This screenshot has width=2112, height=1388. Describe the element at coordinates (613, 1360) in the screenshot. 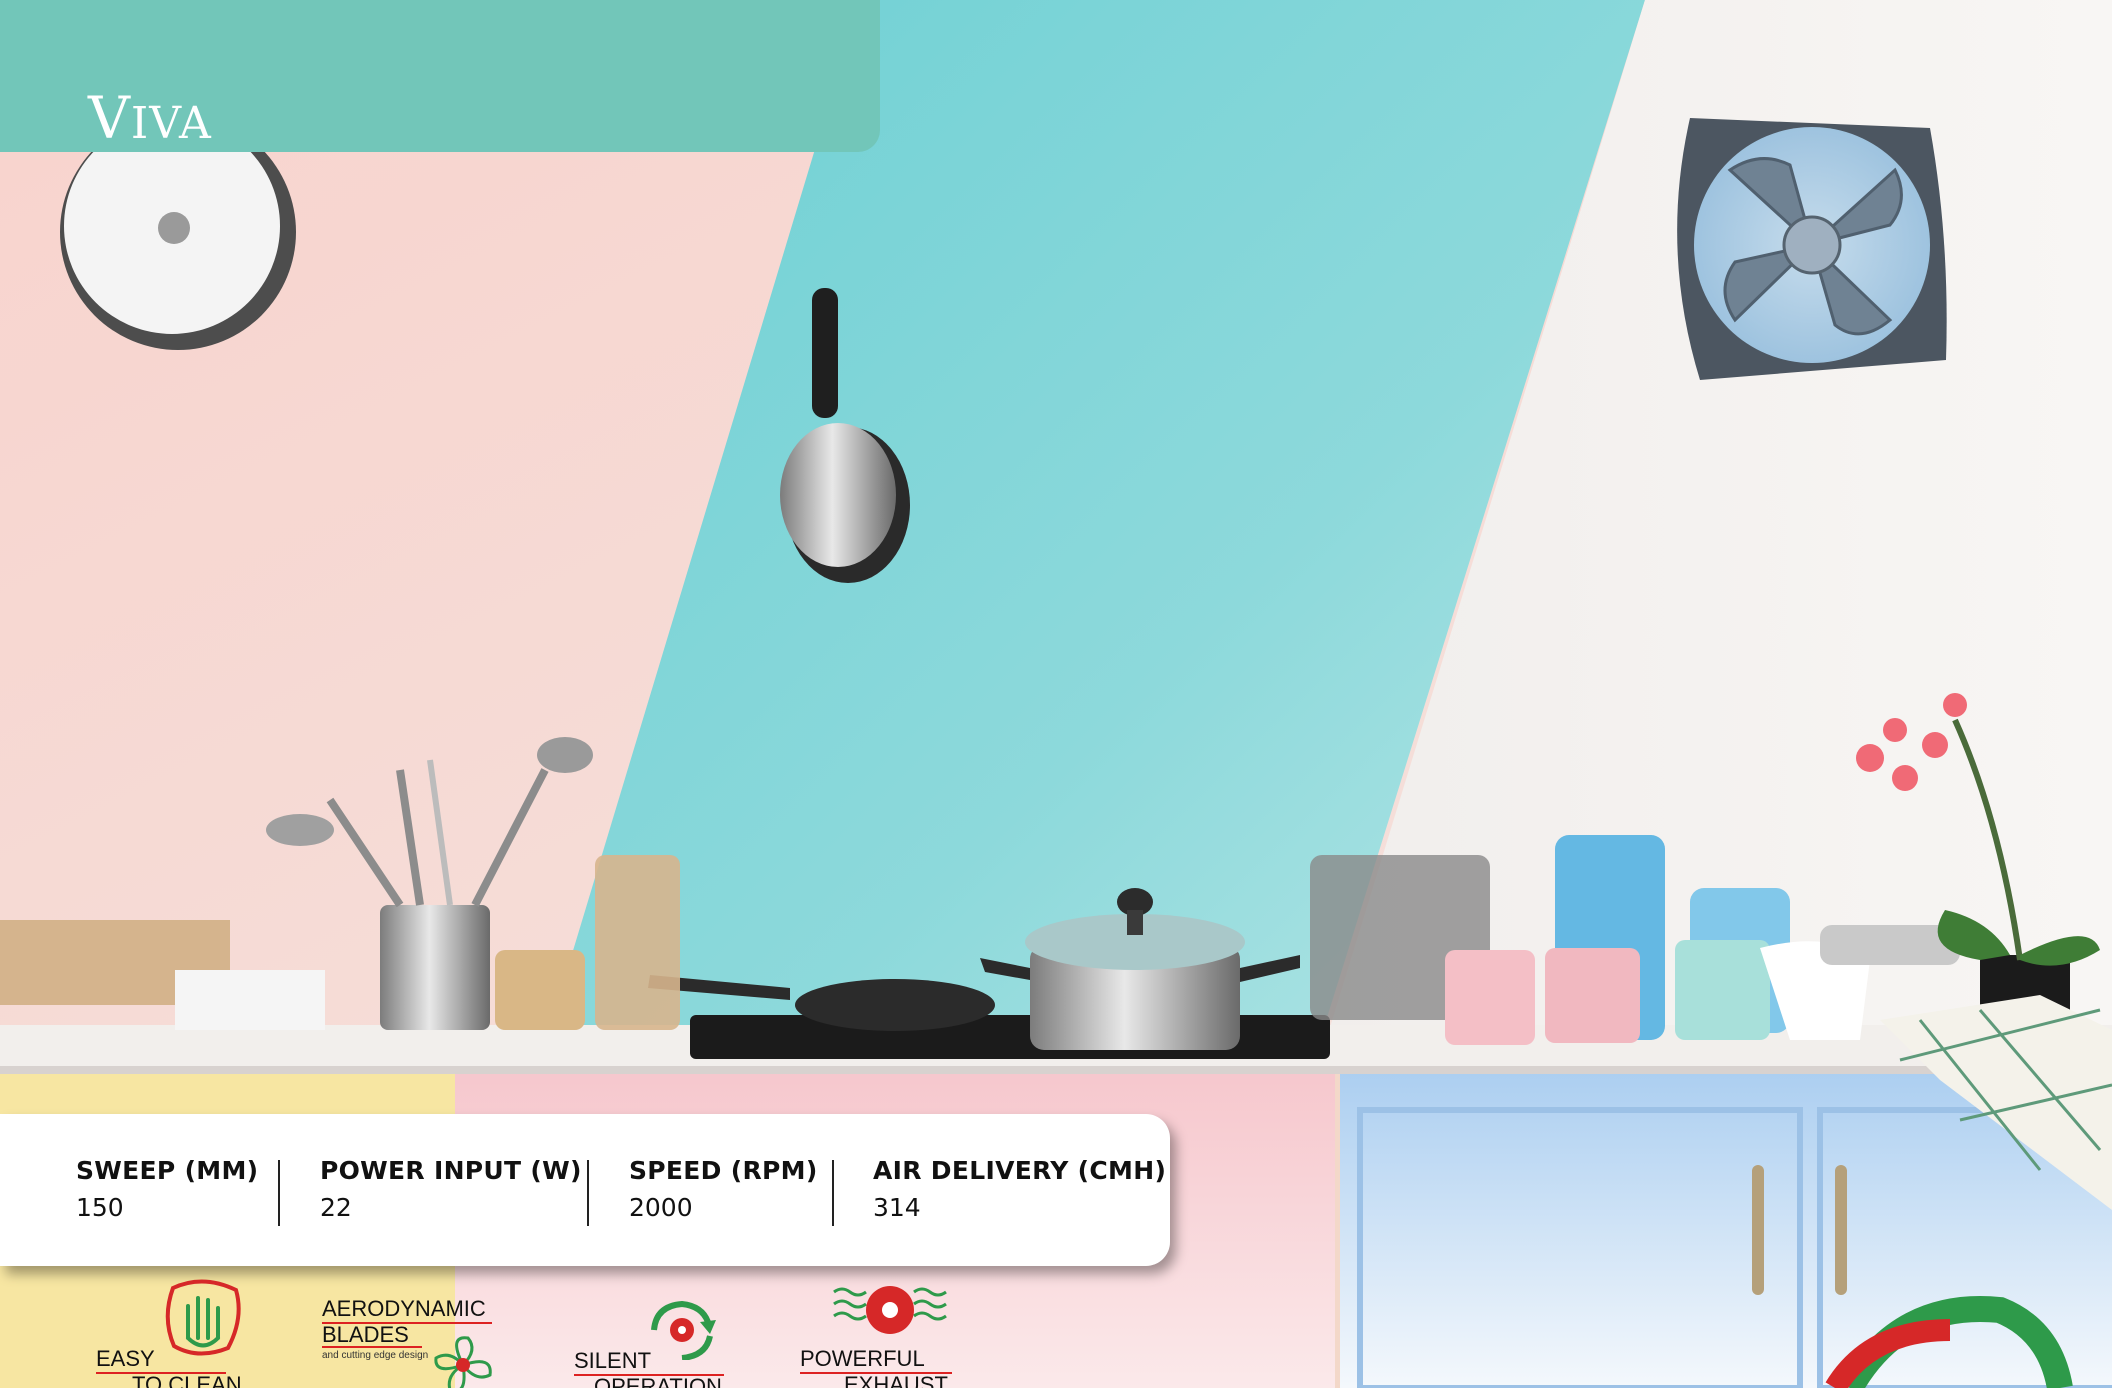

I see `feature-silent-line1: SILENT` at that location.